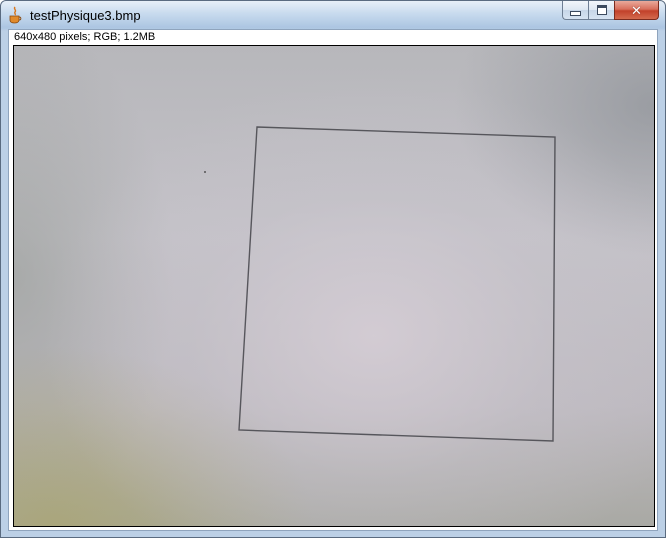 The height and width of the screenshot is (538, 666). I want to click on title-bar: testPhysique3.bmp ✕, so click(333, 15).